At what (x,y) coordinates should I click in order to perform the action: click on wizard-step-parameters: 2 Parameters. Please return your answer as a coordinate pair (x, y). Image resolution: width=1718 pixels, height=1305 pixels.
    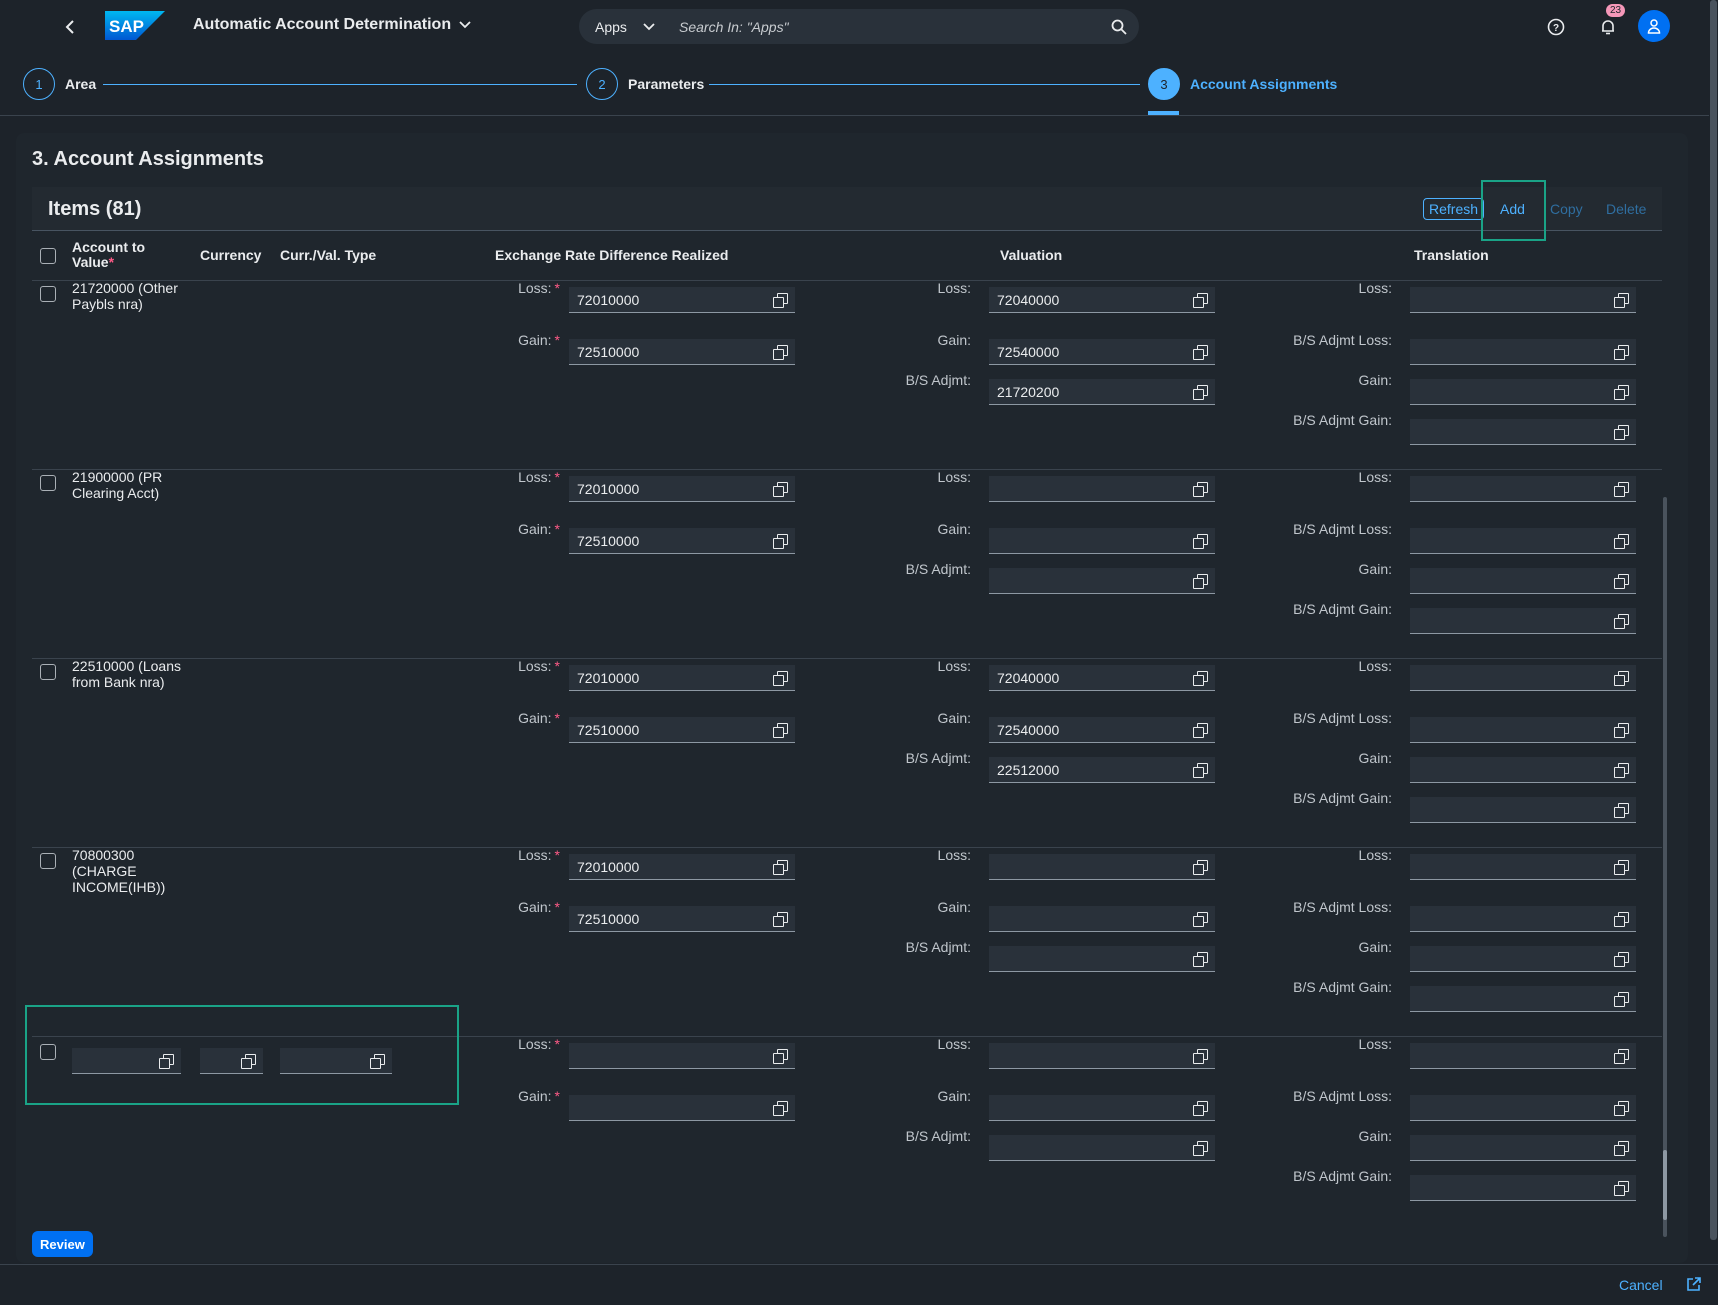
    Looking at the image, I should click on (645, 84).